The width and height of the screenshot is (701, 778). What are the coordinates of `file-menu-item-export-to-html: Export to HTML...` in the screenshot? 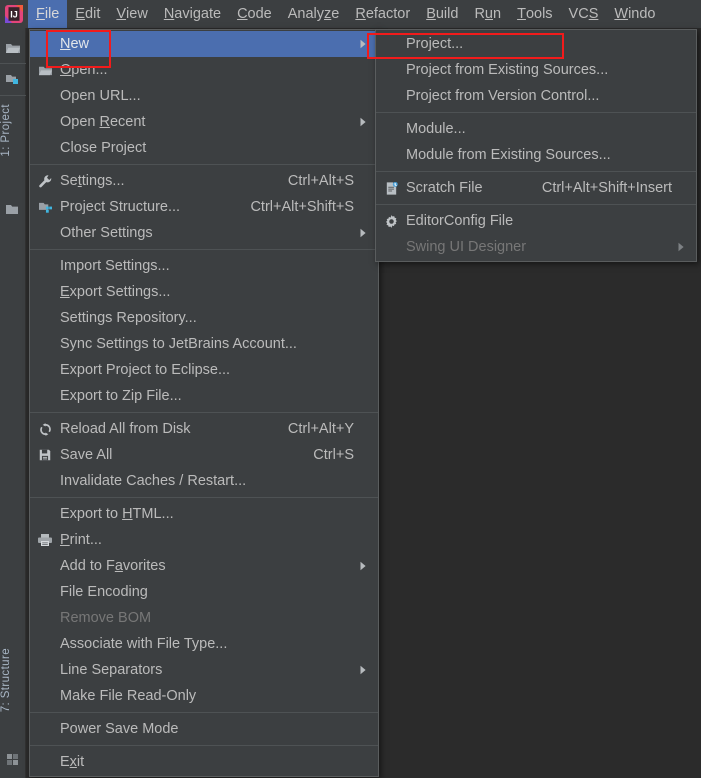 It's located at (204, 514).